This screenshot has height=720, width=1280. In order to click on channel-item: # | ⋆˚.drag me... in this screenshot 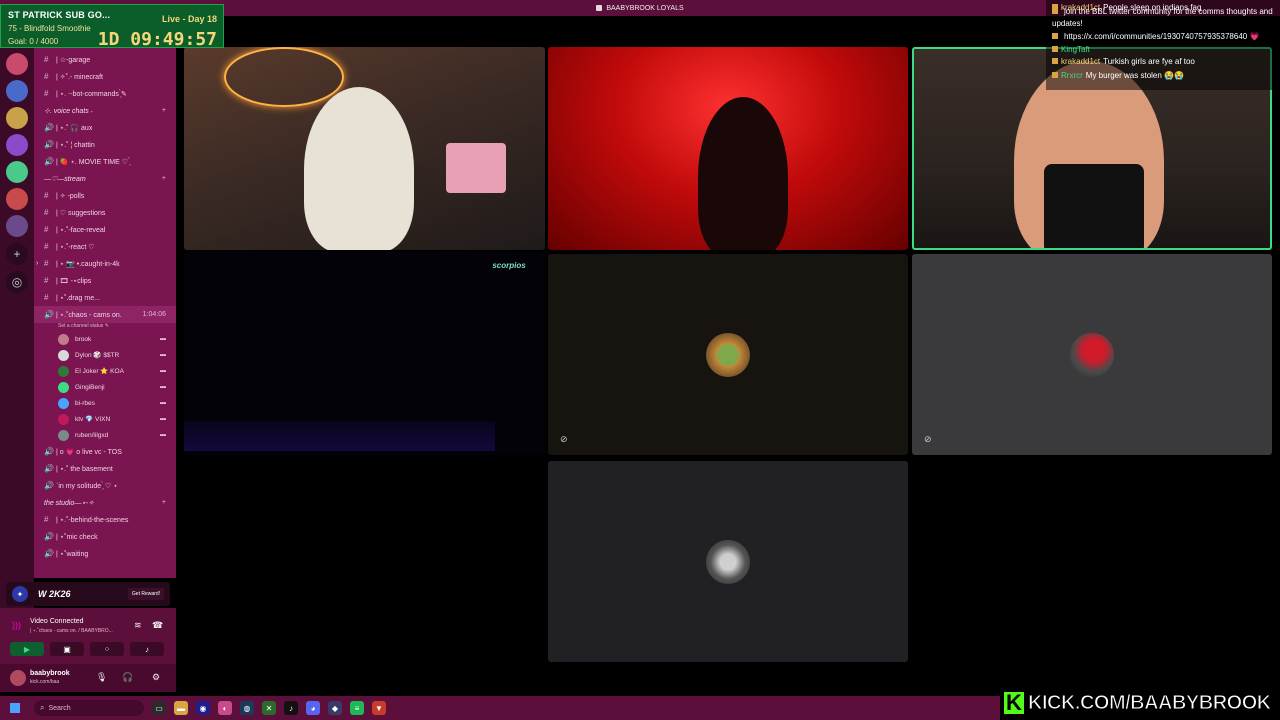, I will do `click(105, 297)`.